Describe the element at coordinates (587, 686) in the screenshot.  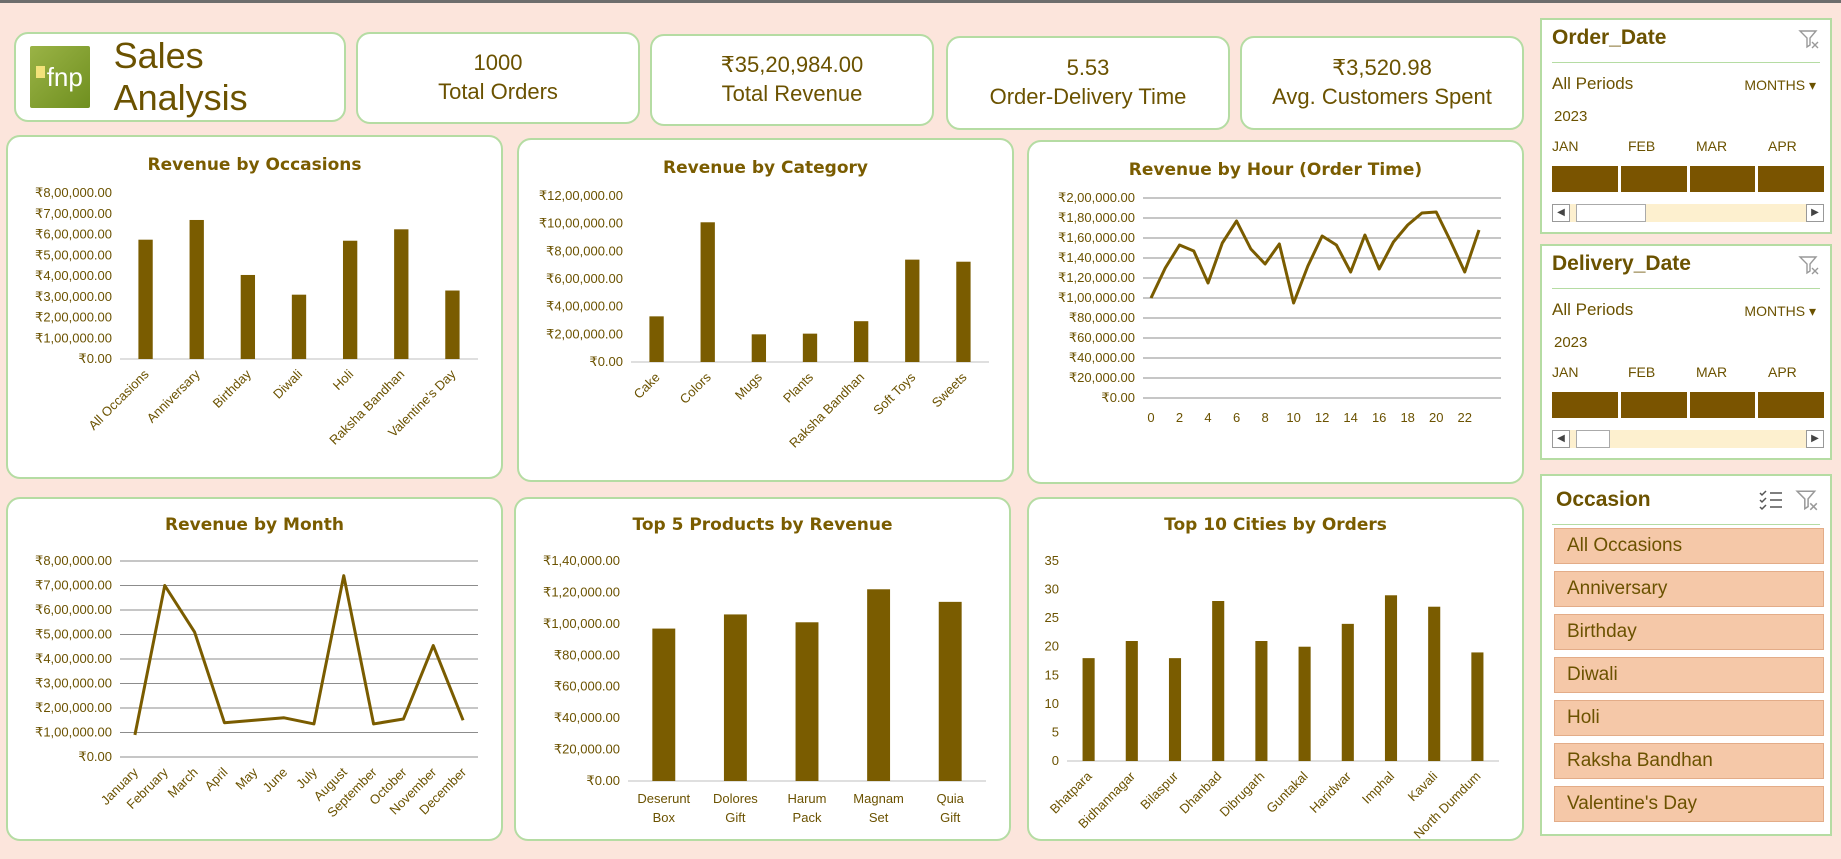
I see `y-tick-label: ₹60,000.00` at that location.